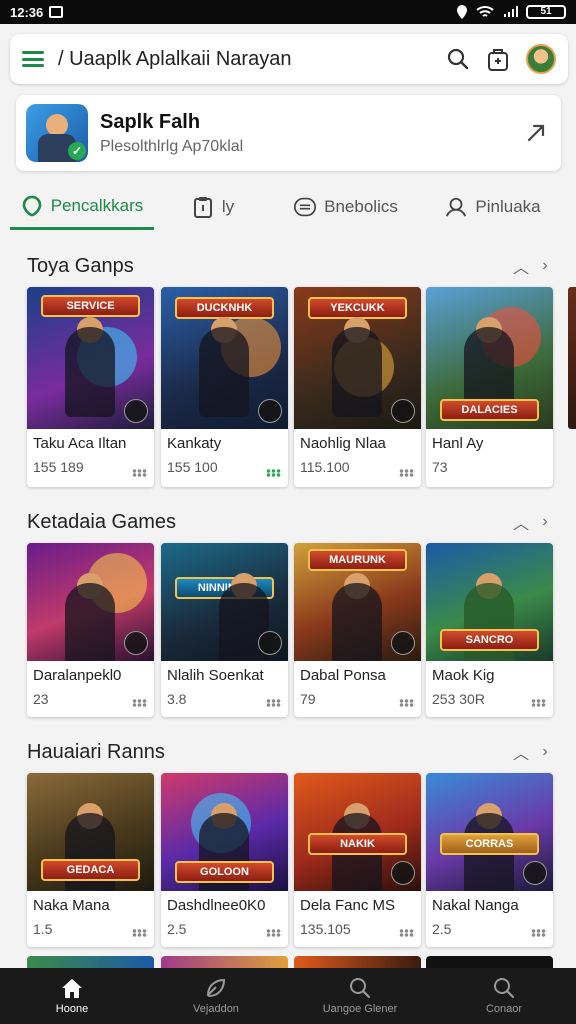 Image resolution: width=576 pixels, height=1024 pixels. Describe the element at coordinates (203, 207) in the screenshot. I see `clipboard-icon` at that location.